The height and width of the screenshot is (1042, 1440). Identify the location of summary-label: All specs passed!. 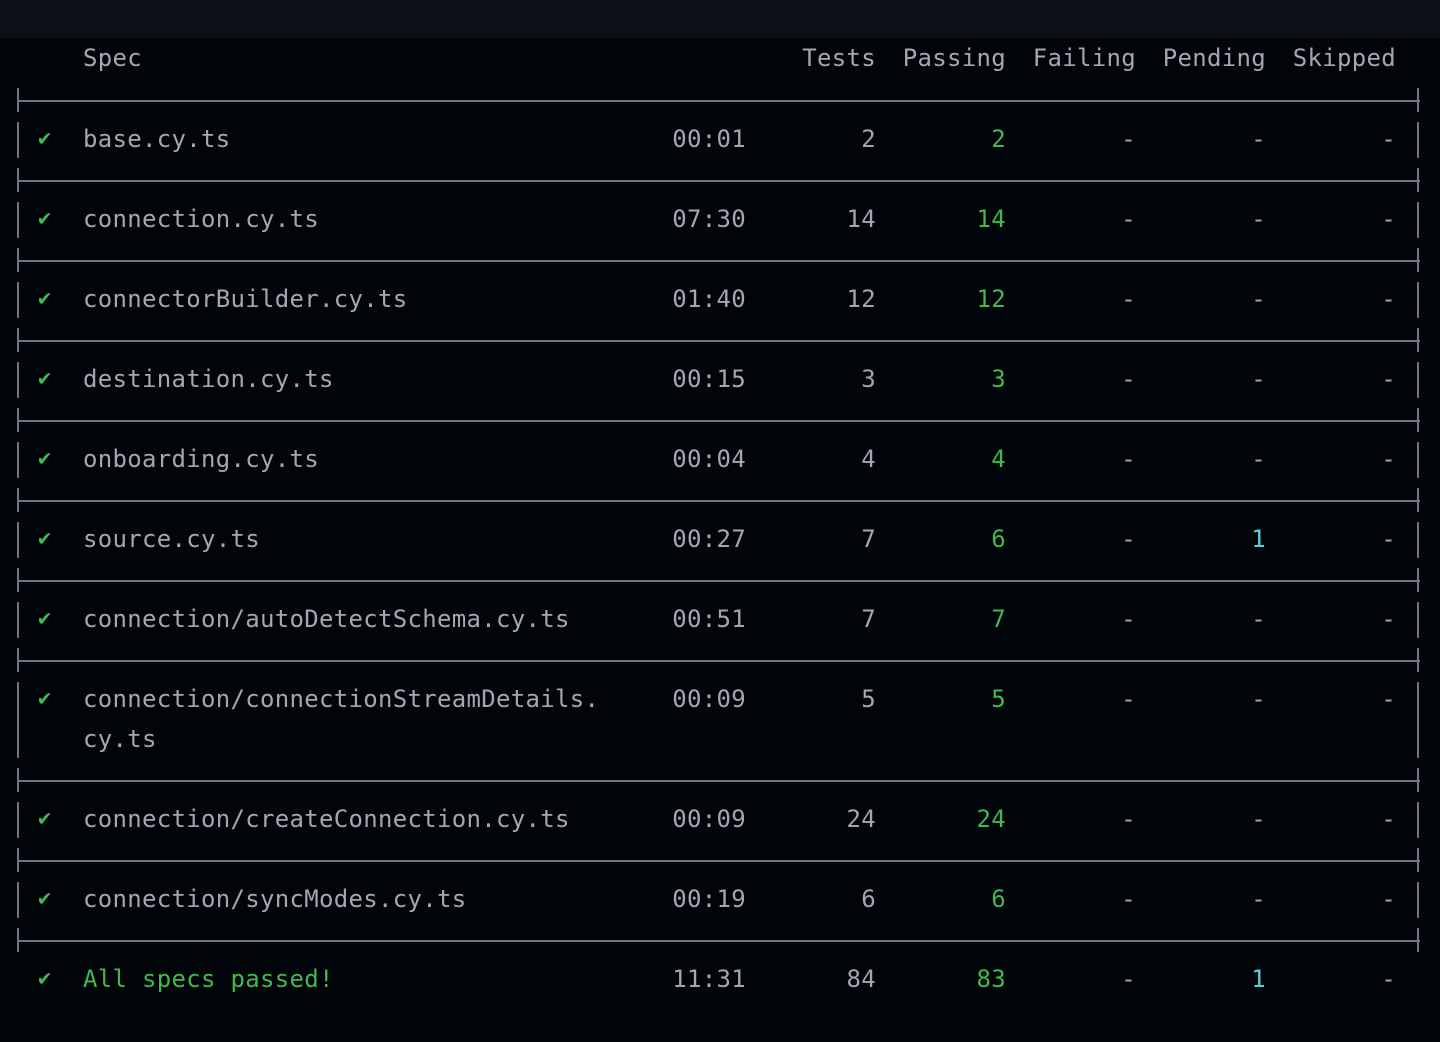
(208, 979).